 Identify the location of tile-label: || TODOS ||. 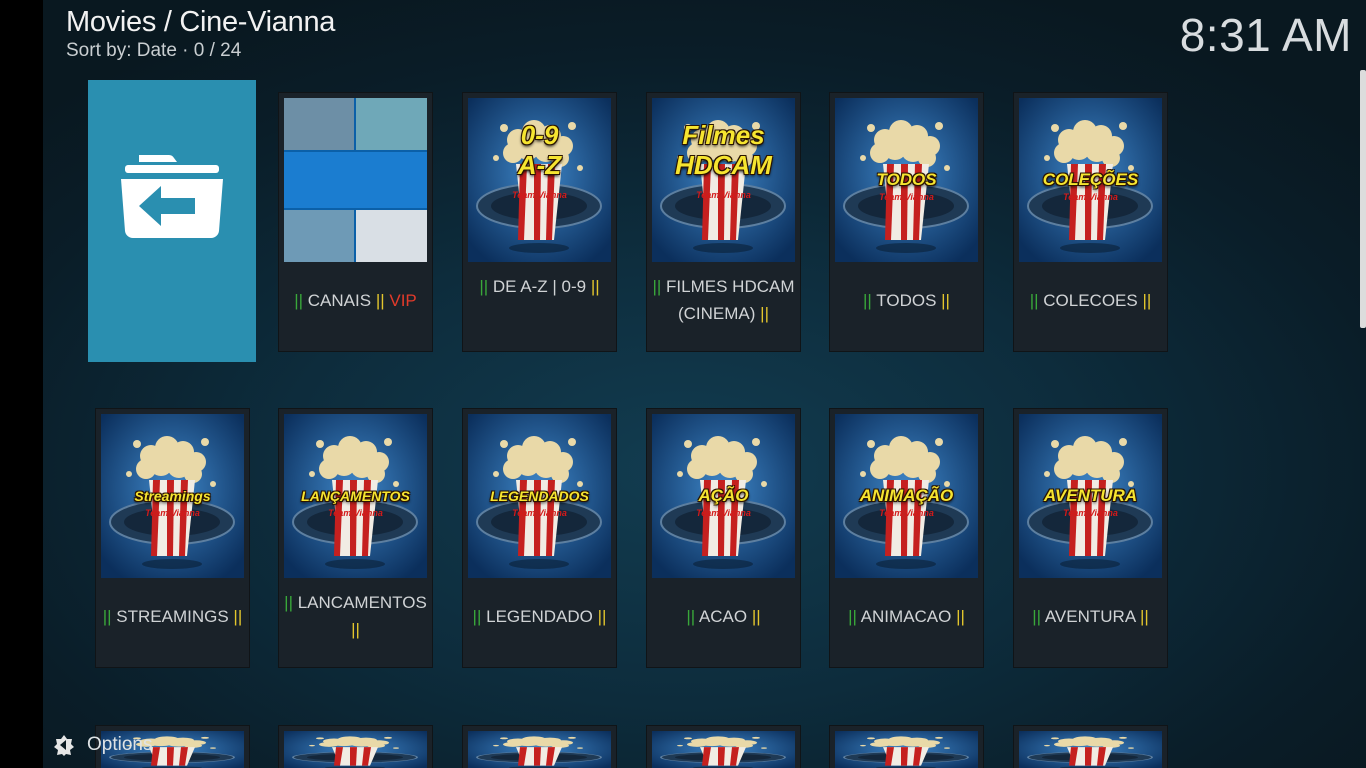
(906, 300).